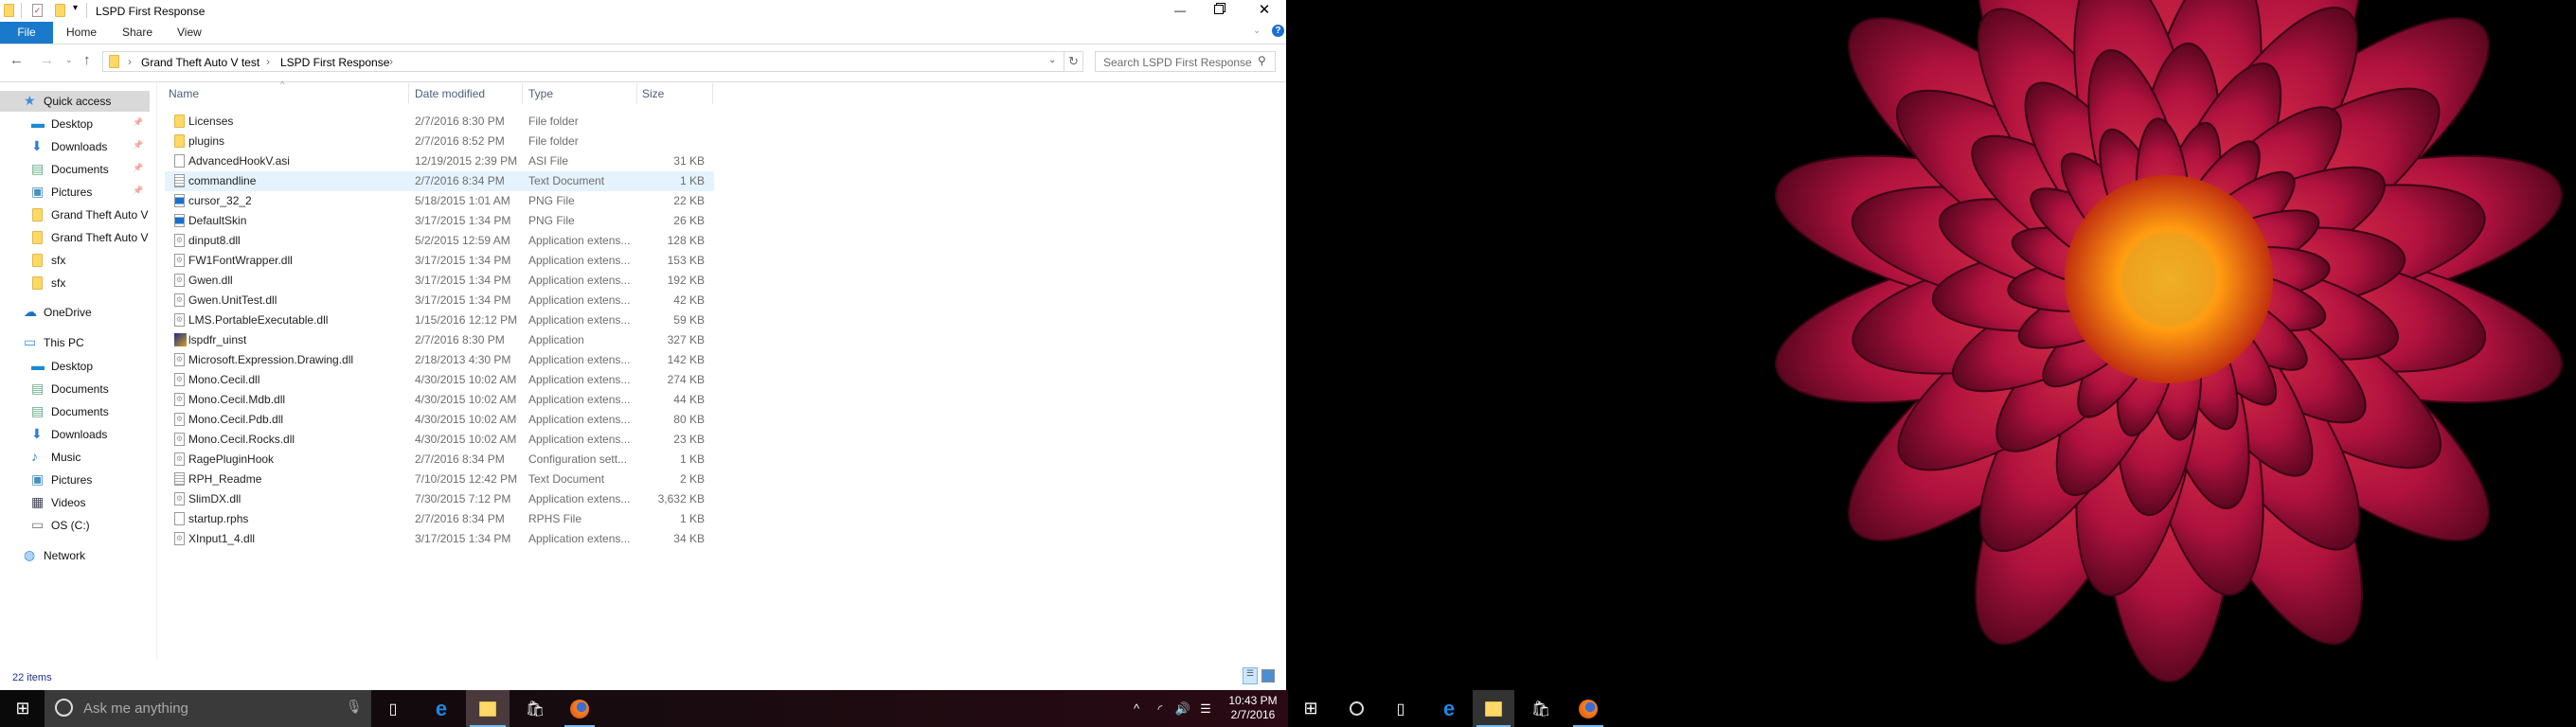 This screenshot has width=2576, height=727. I want to click on tab-view: View, so click(189, 33).